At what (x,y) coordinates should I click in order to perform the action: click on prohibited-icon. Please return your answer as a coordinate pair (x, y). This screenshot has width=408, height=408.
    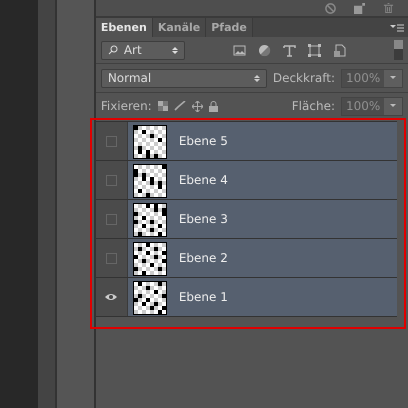
    Looking at the image, I should click on (330, 8).